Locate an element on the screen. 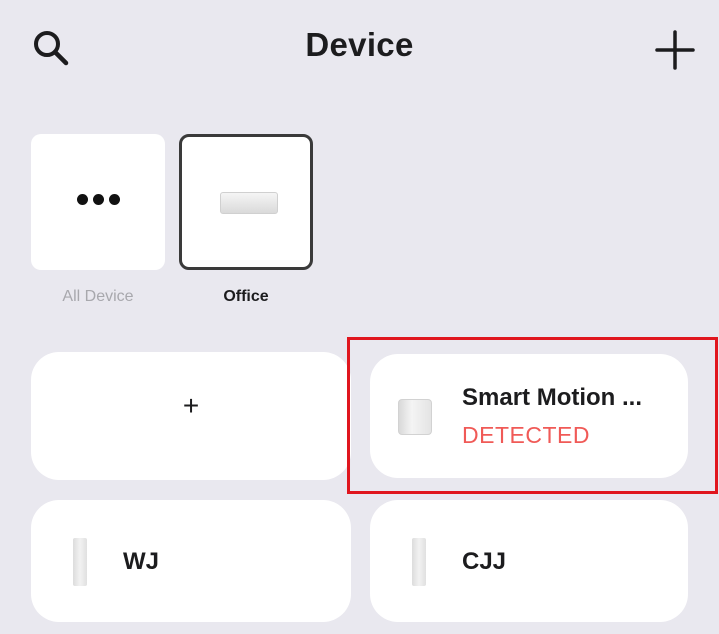  add-device-card: + is located at coordinates (191, 416).